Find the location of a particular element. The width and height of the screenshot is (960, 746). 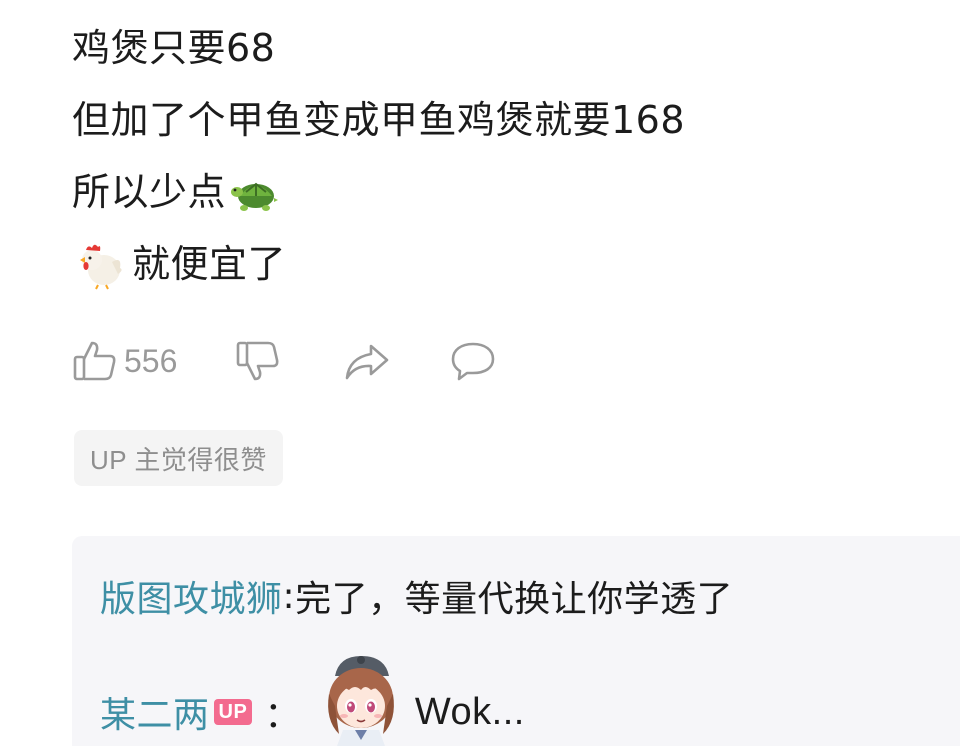

reply-username: 版图攻城狮 is located at coordinates (191, 596).